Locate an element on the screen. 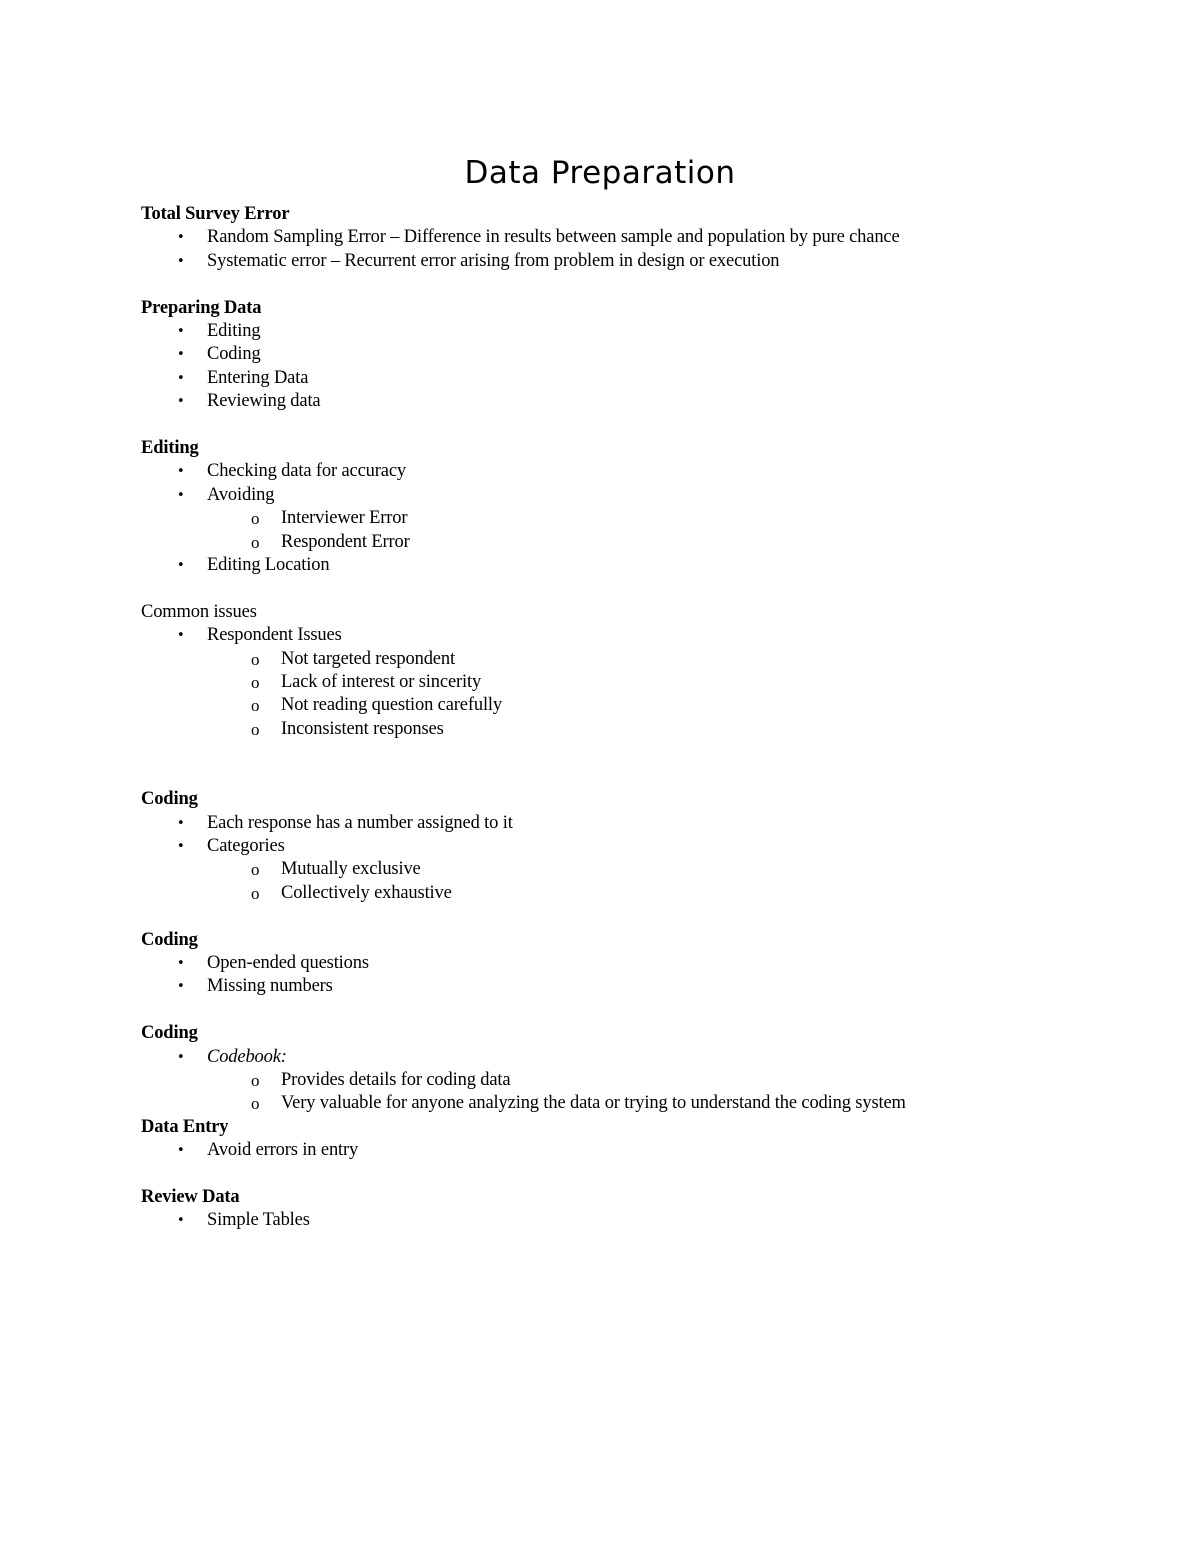 The height and width of the screenshot is (1553, 1200). list-item-label: Provides details for coding data is located at coordinates (396, 1079).